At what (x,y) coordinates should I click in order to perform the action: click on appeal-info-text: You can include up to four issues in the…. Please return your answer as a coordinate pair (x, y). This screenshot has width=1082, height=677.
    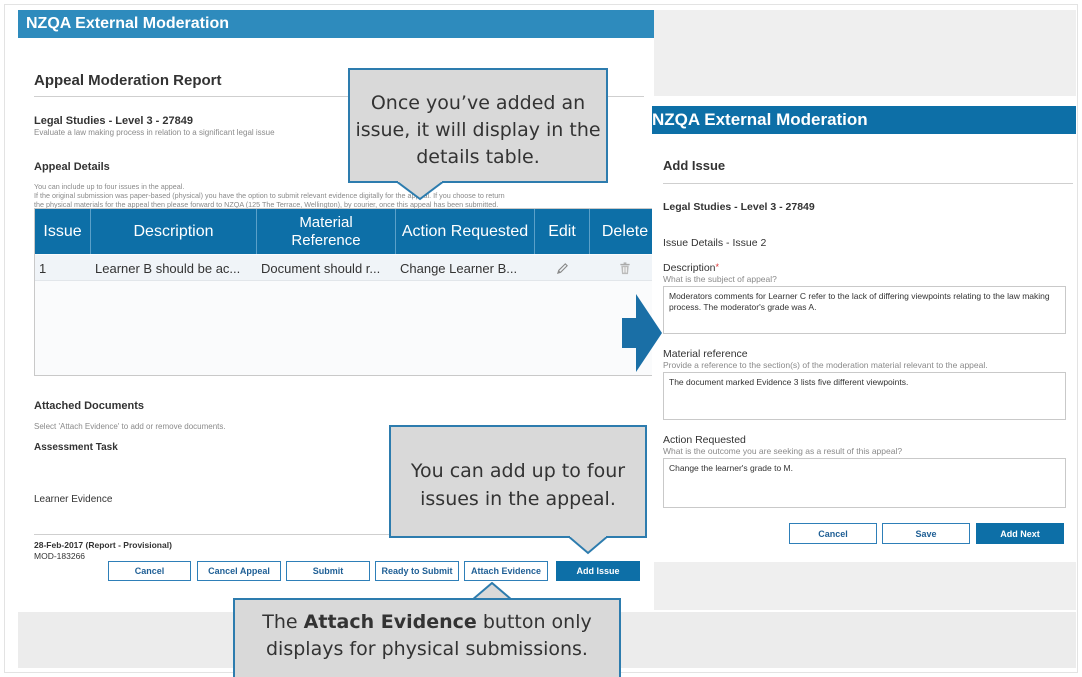
    Looking at the image, I should click on (344, 195).